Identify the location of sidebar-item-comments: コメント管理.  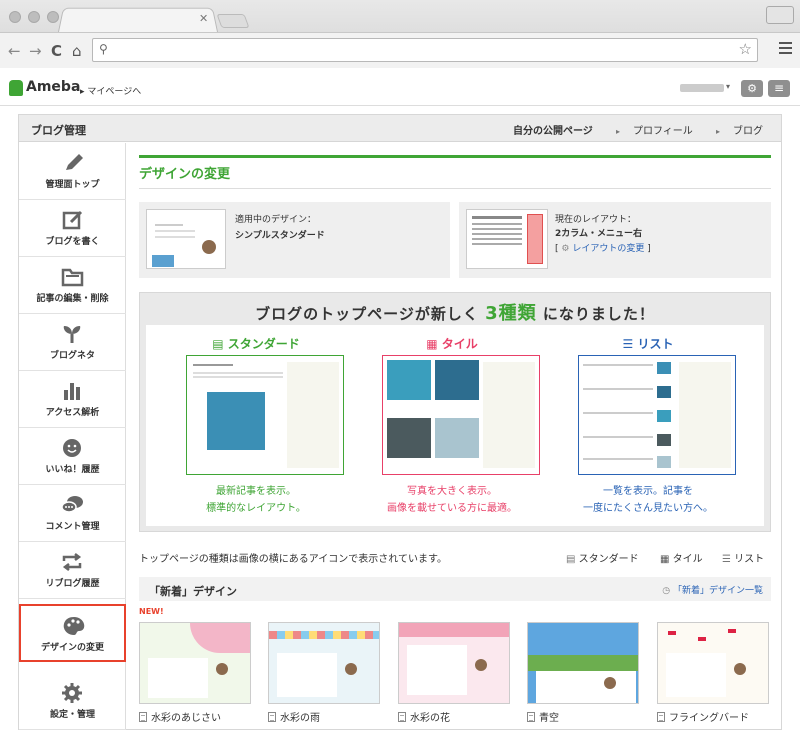
(72, 513).